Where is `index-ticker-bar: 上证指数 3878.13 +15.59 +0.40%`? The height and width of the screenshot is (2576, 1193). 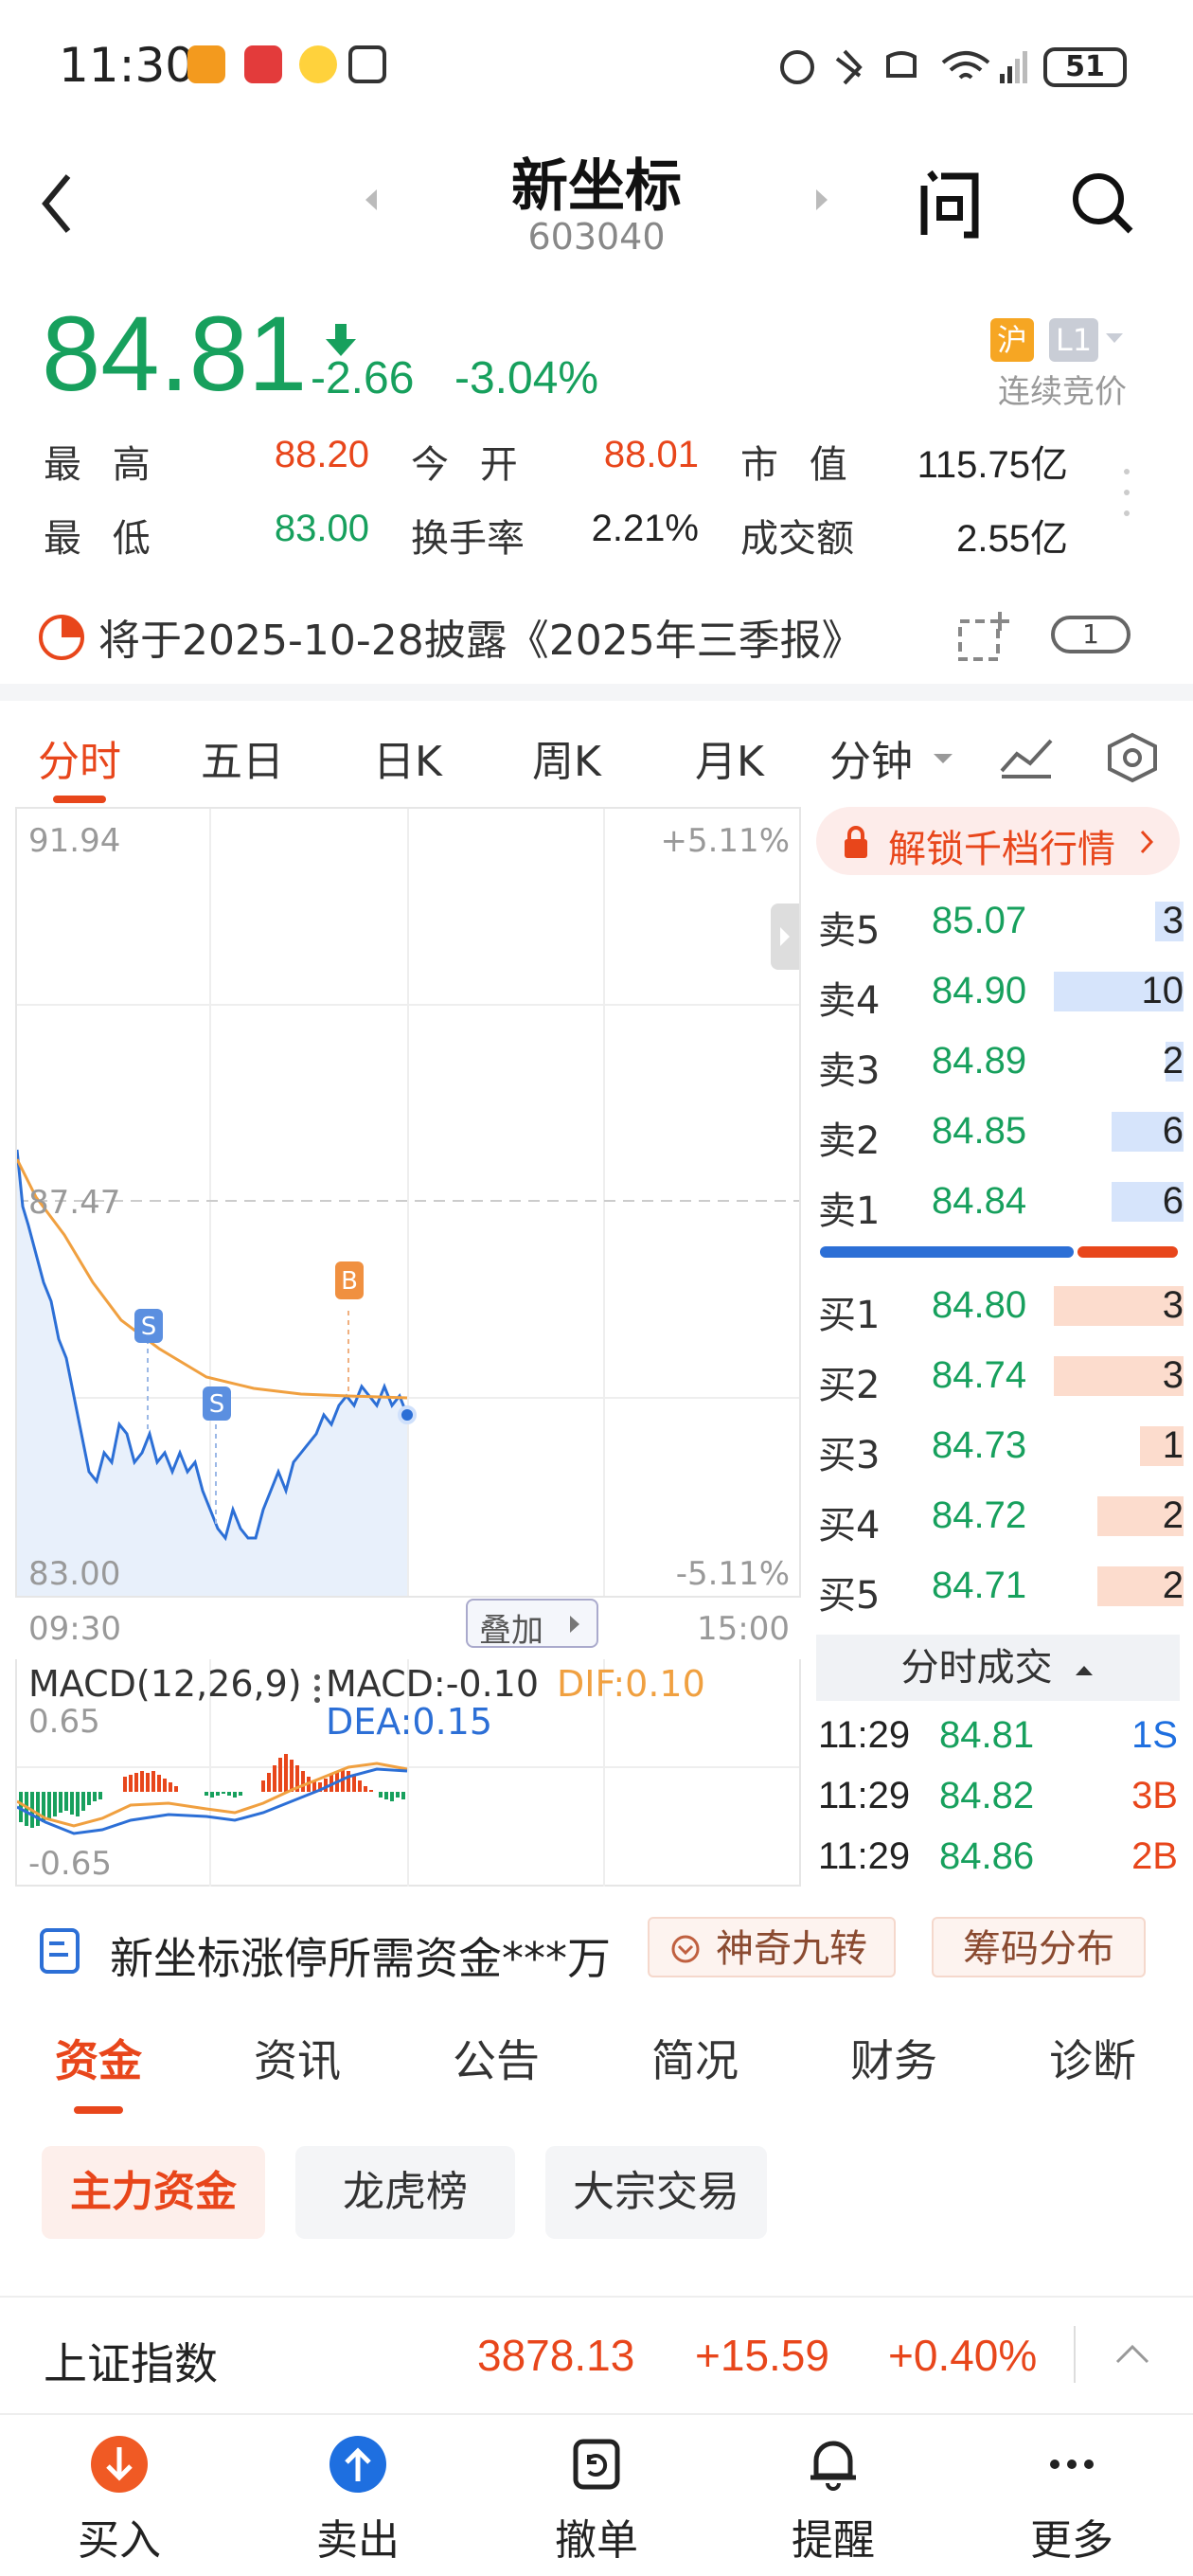 index-ticker-bar: 上证指数 3878.13 +15.59 +0.40% is located at coordinates (596, 2355).